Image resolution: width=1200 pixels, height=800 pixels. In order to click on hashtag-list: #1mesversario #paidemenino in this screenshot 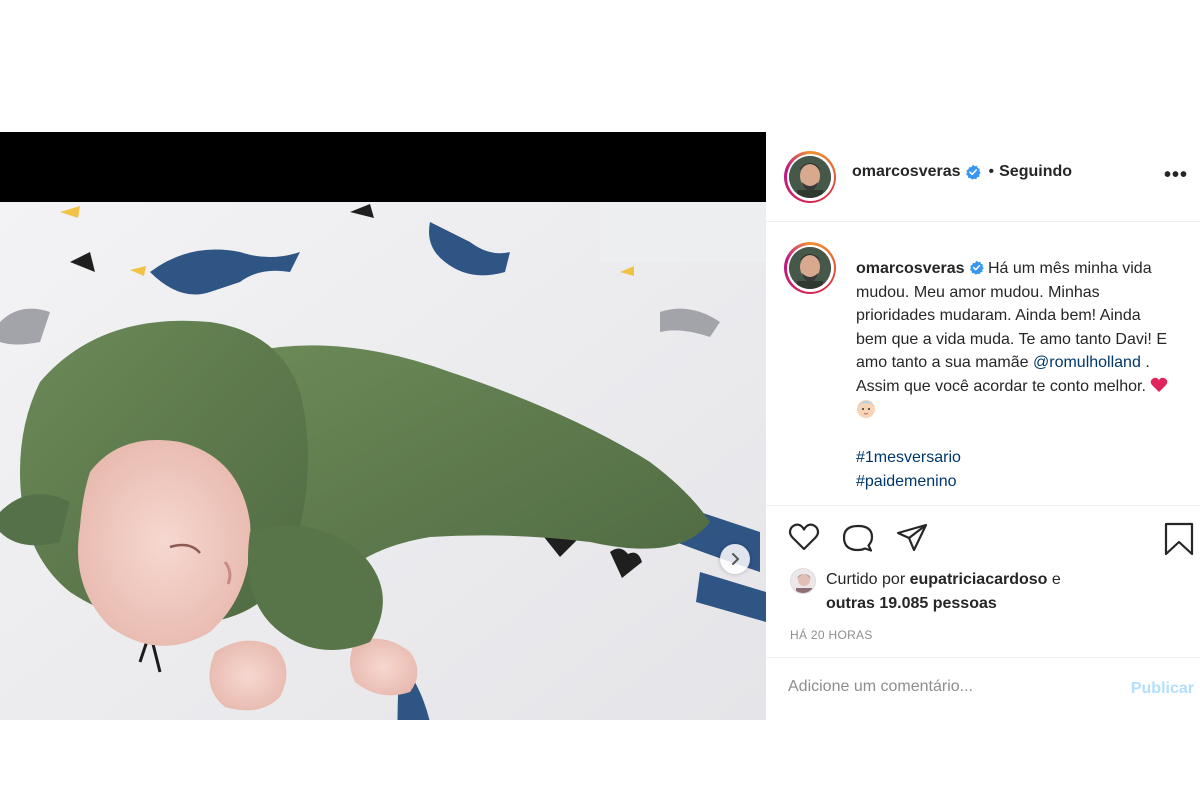, I will do `click(908, 470)`.